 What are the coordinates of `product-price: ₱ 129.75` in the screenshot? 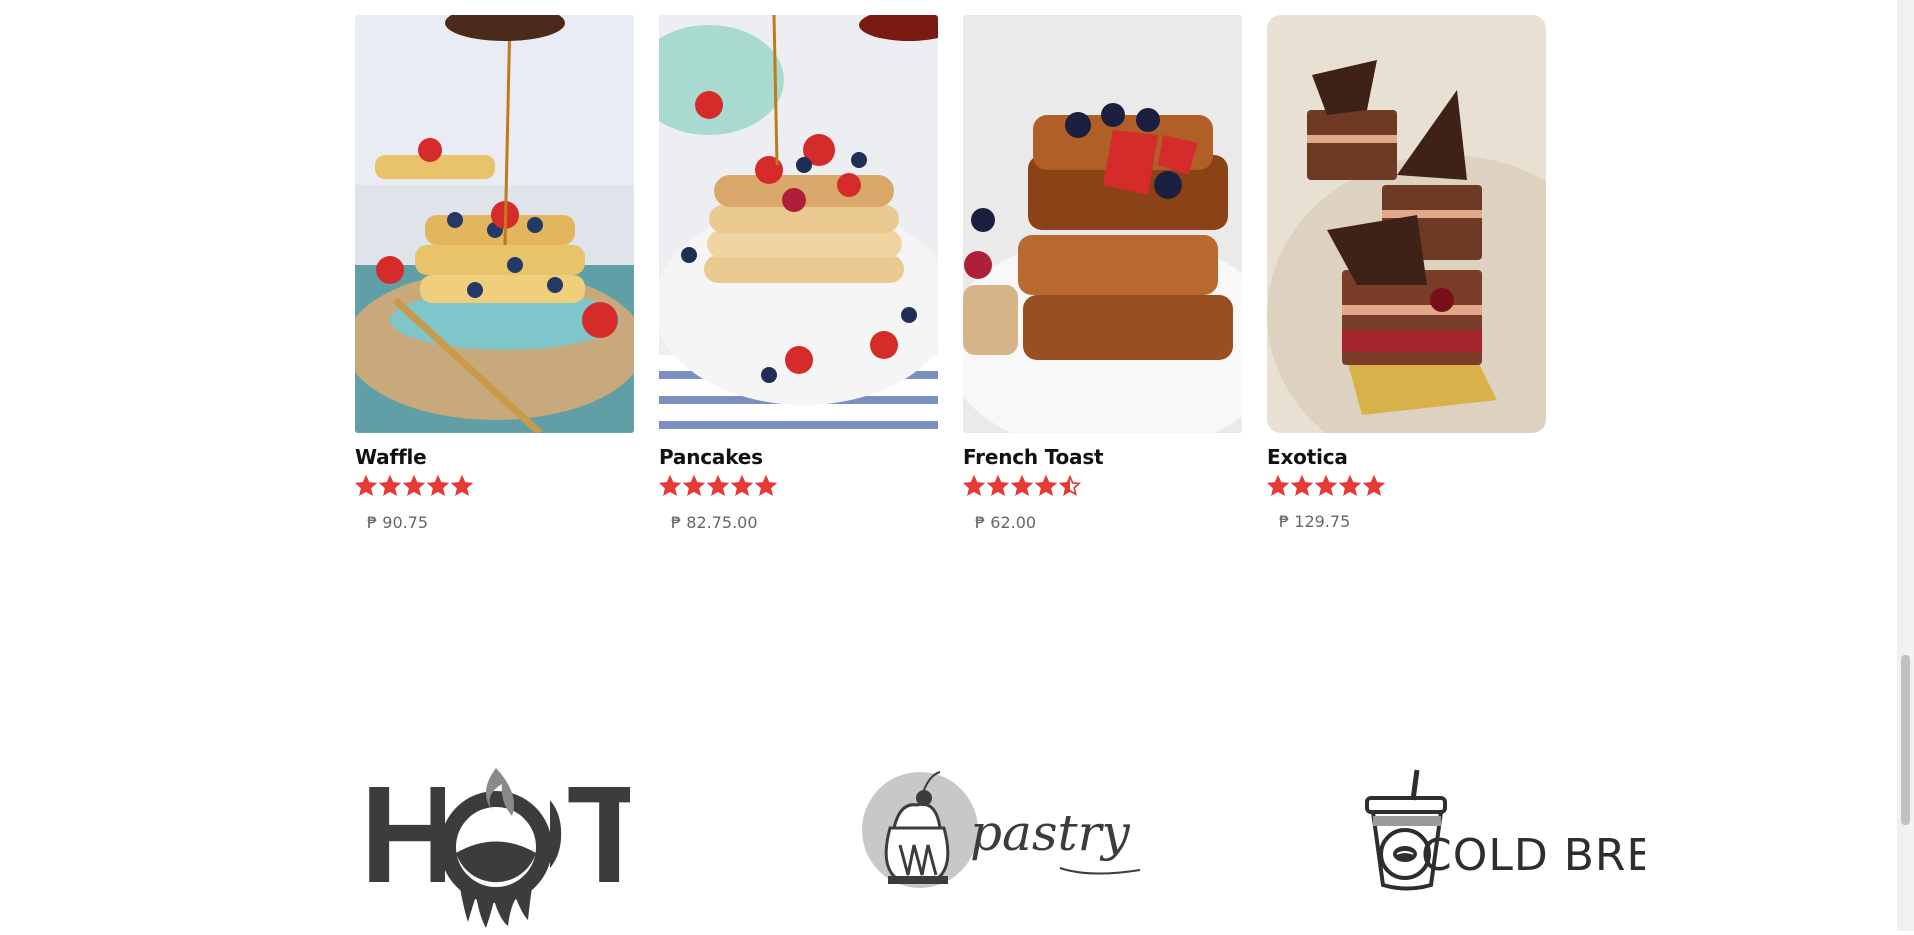 It's located at (1315, 521).